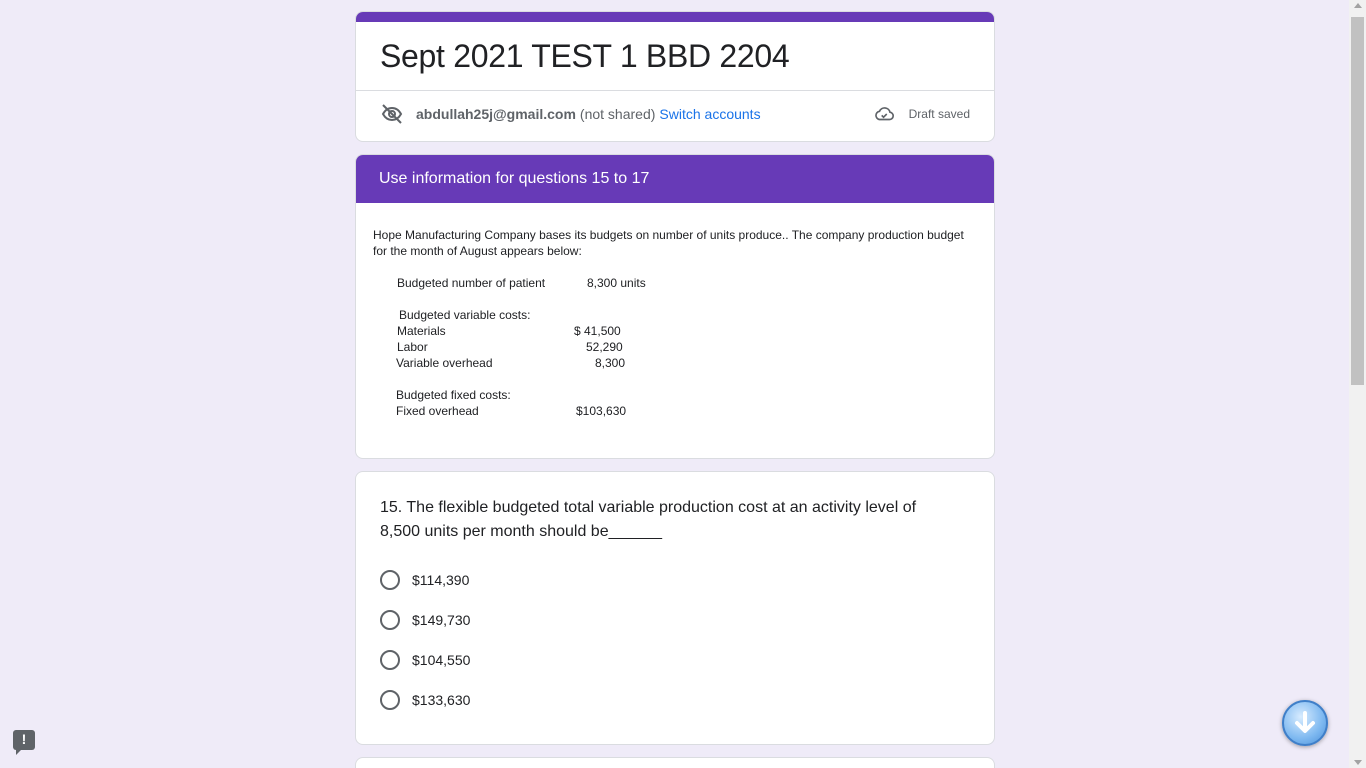 The image size is (1366, 768). Describe the element at coordinates (610, 363) in the screenshot. I see `variable-overhead-value: 8,300` at that location.